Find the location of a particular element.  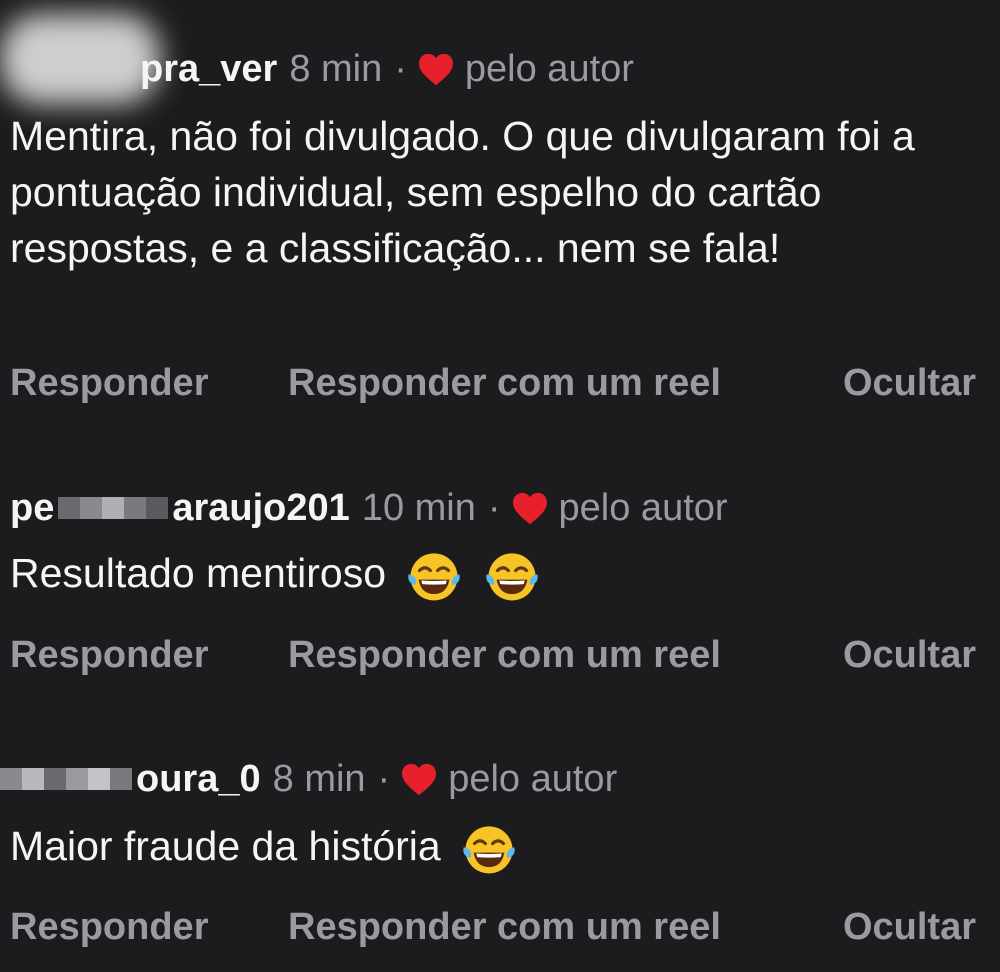

reply-with-reel-button: Responder com um reel is located at coordinates (504, 927).